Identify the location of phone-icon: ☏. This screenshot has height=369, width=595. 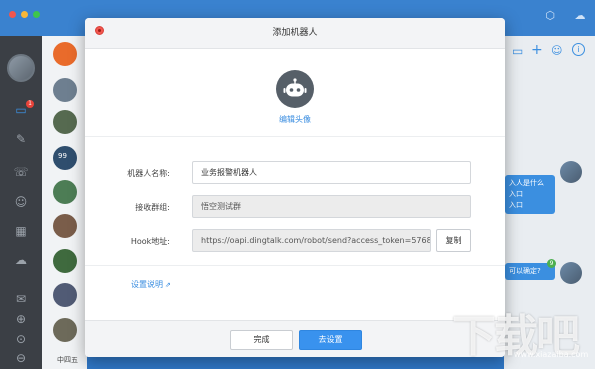
(21, 172).